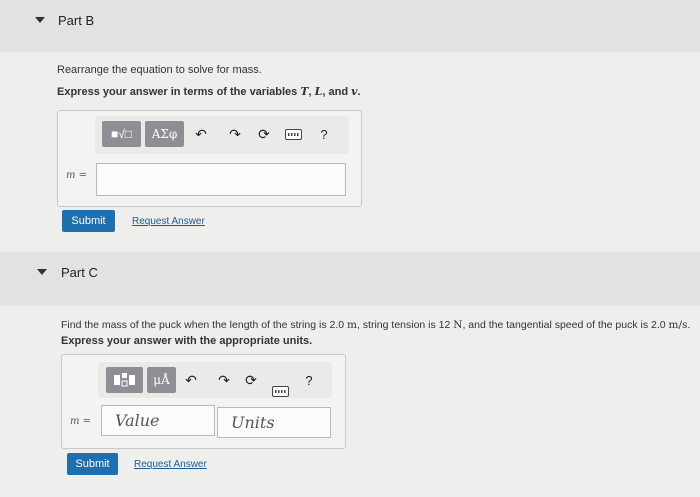 Image resolution: width=700 pixels, height=497 pixels. What do you see at coordinates (88, 221) in the screenshot?
I see `part-b-submit-button: Submit` at bounding box center [88, 221].